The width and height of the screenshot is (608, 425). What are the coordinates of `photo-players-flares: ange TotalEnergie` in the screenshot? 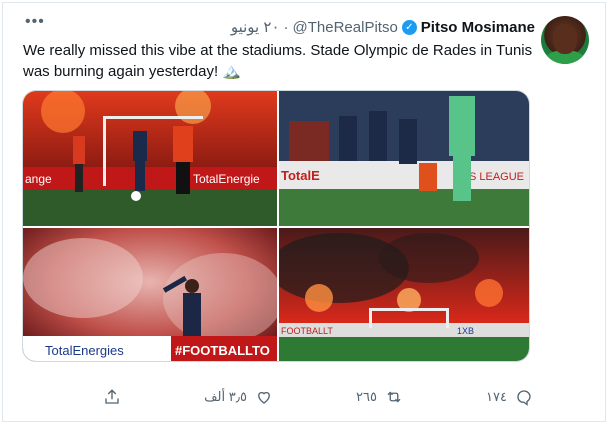 It's located at (150, 158).